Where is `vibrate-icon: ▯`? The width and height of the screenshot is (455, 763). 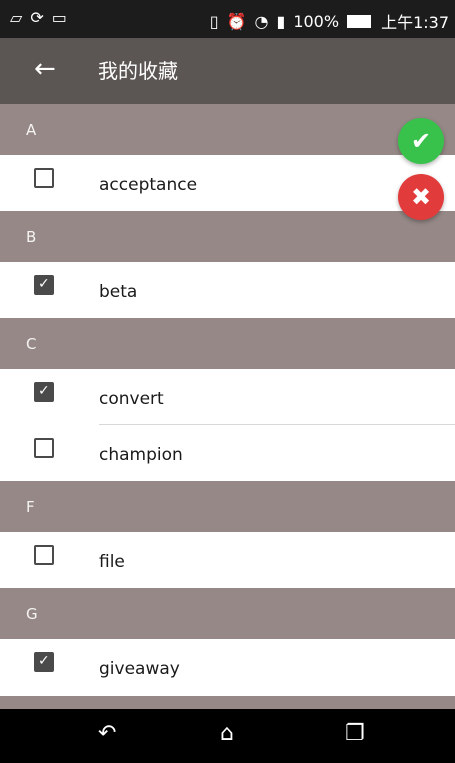
vibrate-icon: ▯ is located at coordinates (214, 21).